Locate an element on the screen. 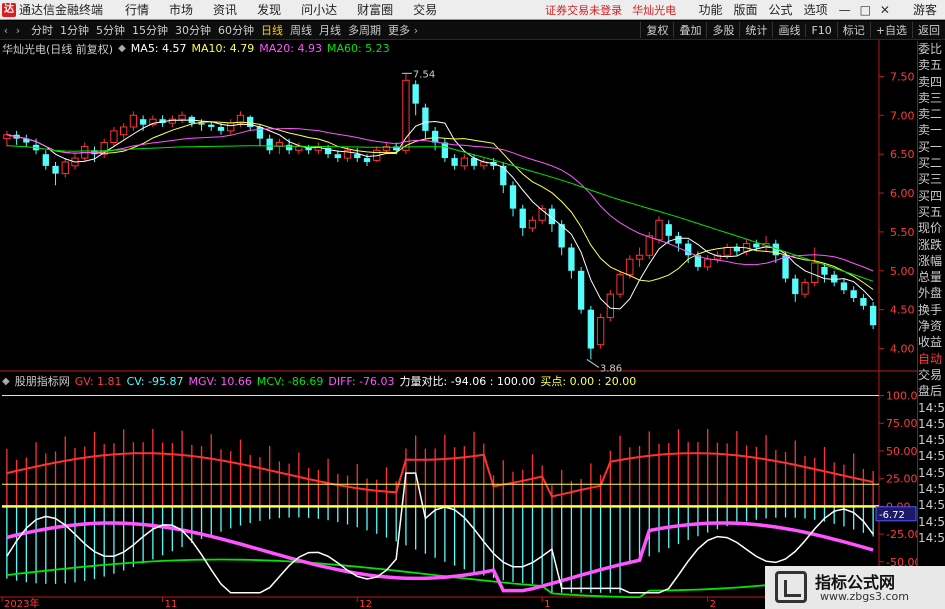  diff-label: DIFF: -76.03 is located at coordinates (361, 381).